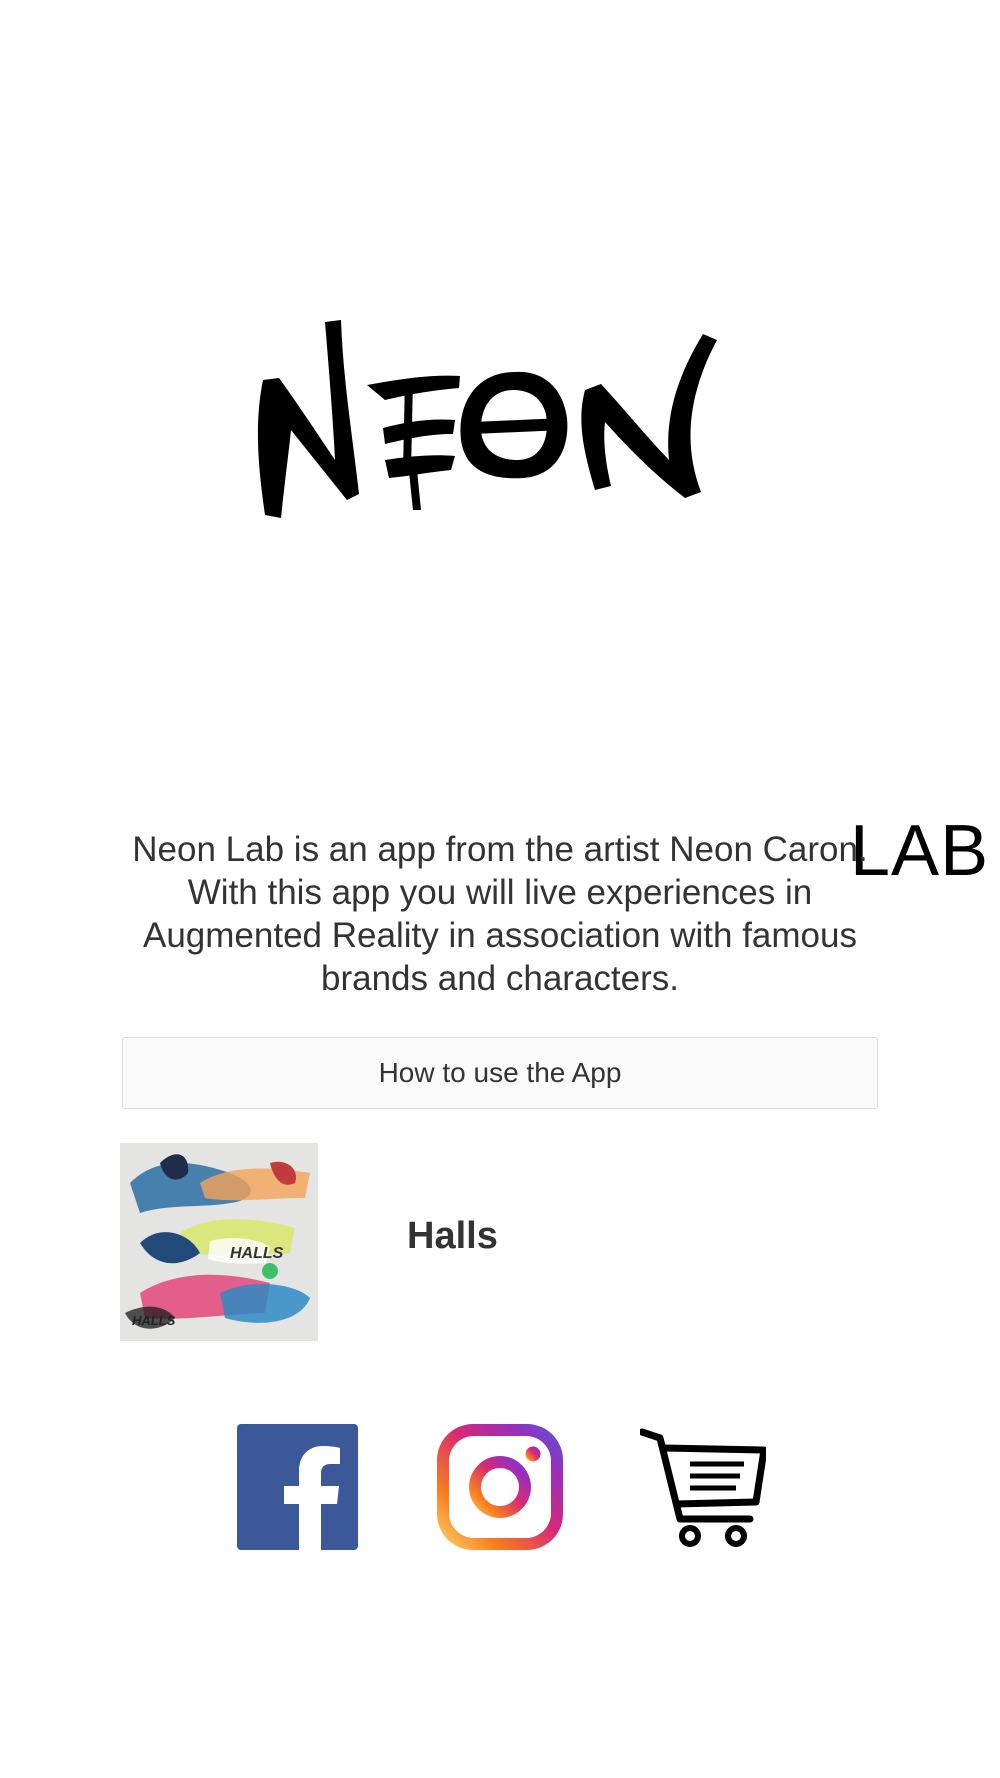  Describe the element at coordinates (297, 1487) in the screenshot. I see `facebook-icon` at that location.